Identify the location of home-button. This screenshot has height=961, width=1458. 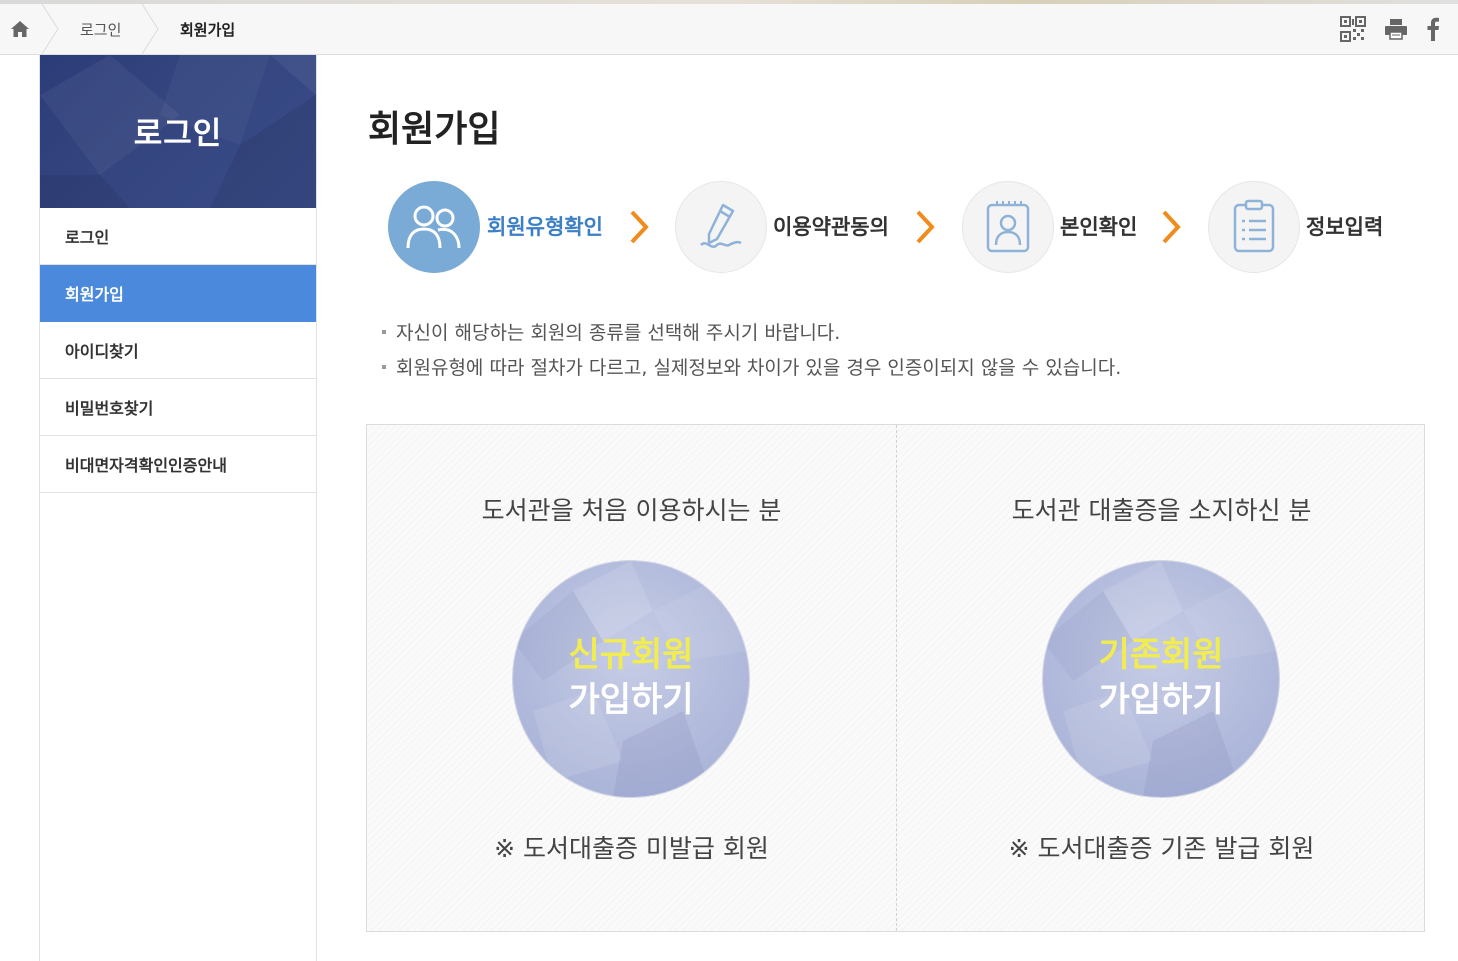
(20, 29).